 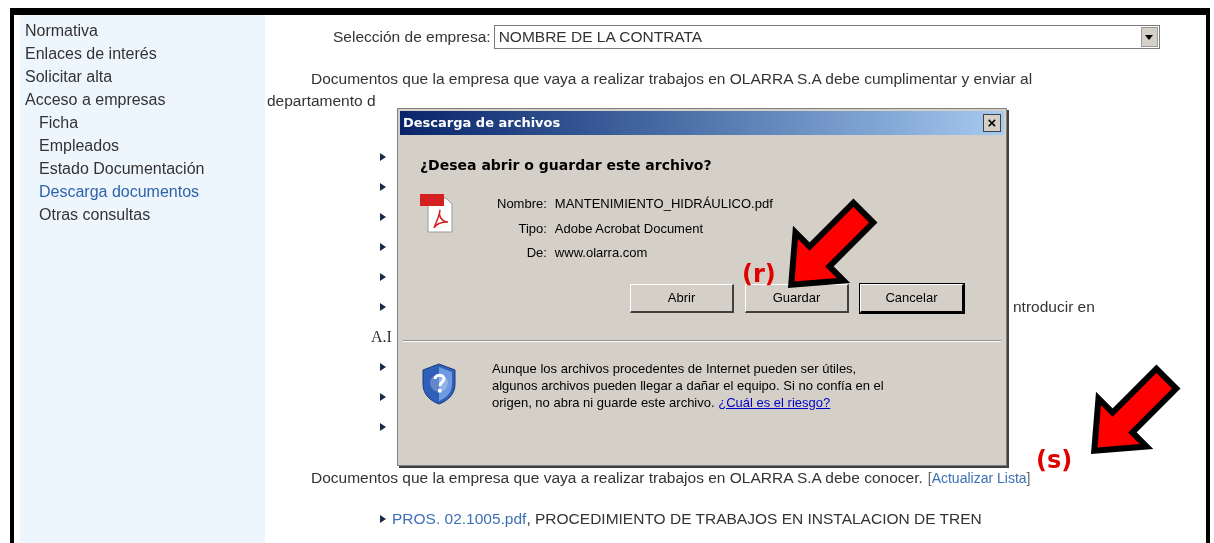 What do you see at coordinates (1054, 460) in the screenshot?
I see `annotation-label: (s)` at bounding box center [1054, 460].